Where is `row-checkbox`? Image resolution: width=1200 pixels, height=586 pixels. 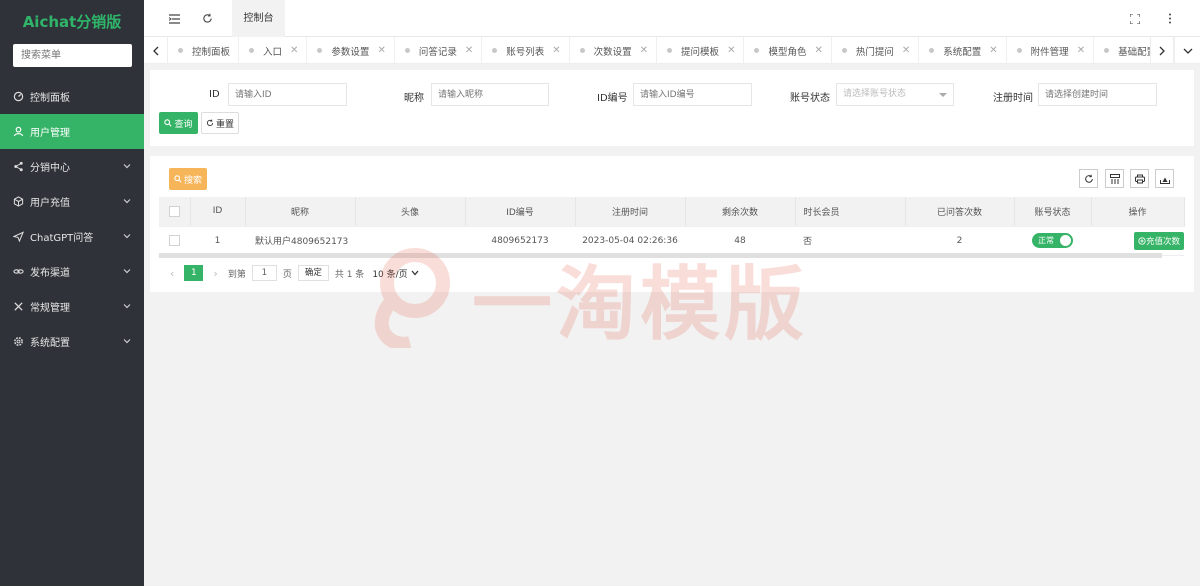 row-checkbox is located at coordinates (174, 240).